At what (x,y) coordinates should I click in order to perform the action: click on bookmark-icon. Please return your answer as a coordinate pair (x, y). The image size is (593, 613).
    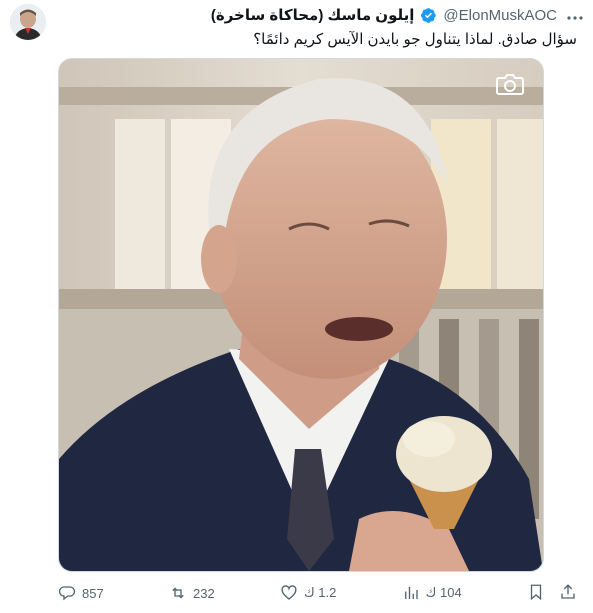
    Looking at the image, I should click on (536, 592).